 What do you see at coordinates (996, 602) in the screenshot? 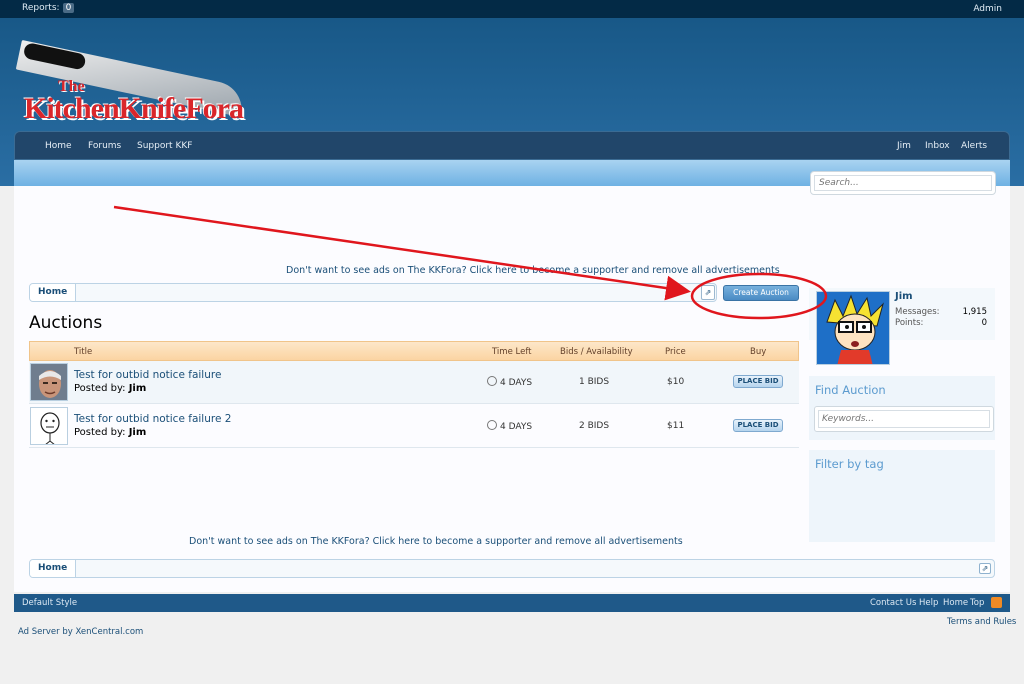
I see `rss-icon` at bounding box center [996, 602].